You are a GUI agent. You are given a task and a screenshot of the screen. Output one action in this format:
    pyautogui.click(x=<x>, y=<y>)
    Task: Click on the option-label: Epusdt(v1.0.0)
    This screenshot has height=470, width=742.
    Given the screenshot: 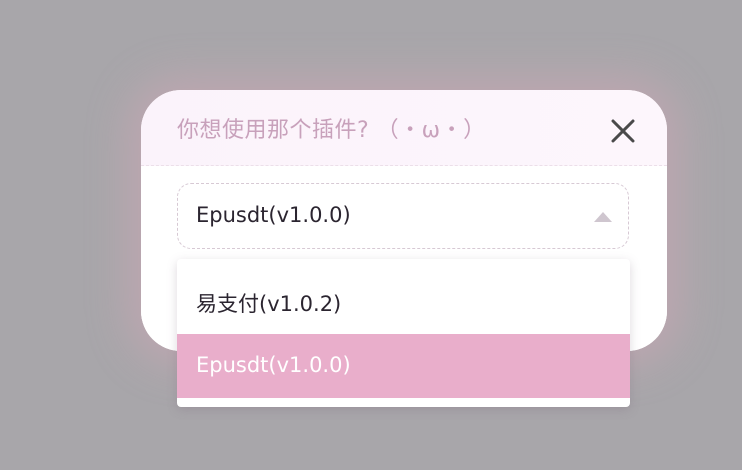 What is the action you would take?
    pyautogui.click(x=273, y=365)
    